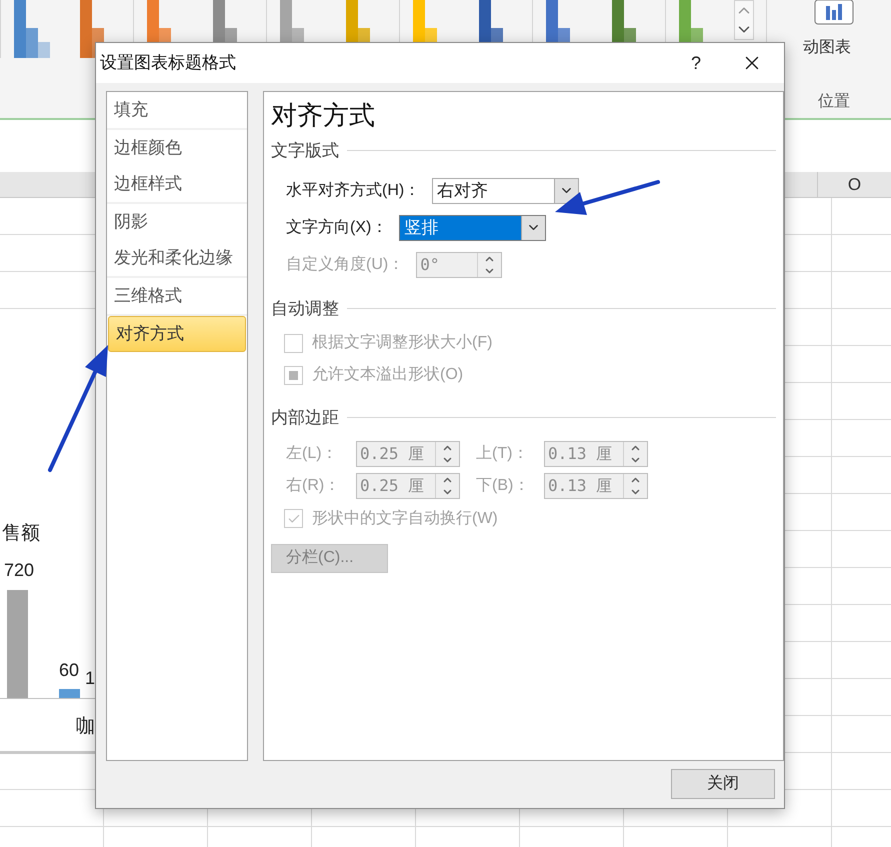 The width and height of the screenshot is (891, 847). Describe the element at coordinates (69, 693) in the screenshot. I see `bar` at that location.